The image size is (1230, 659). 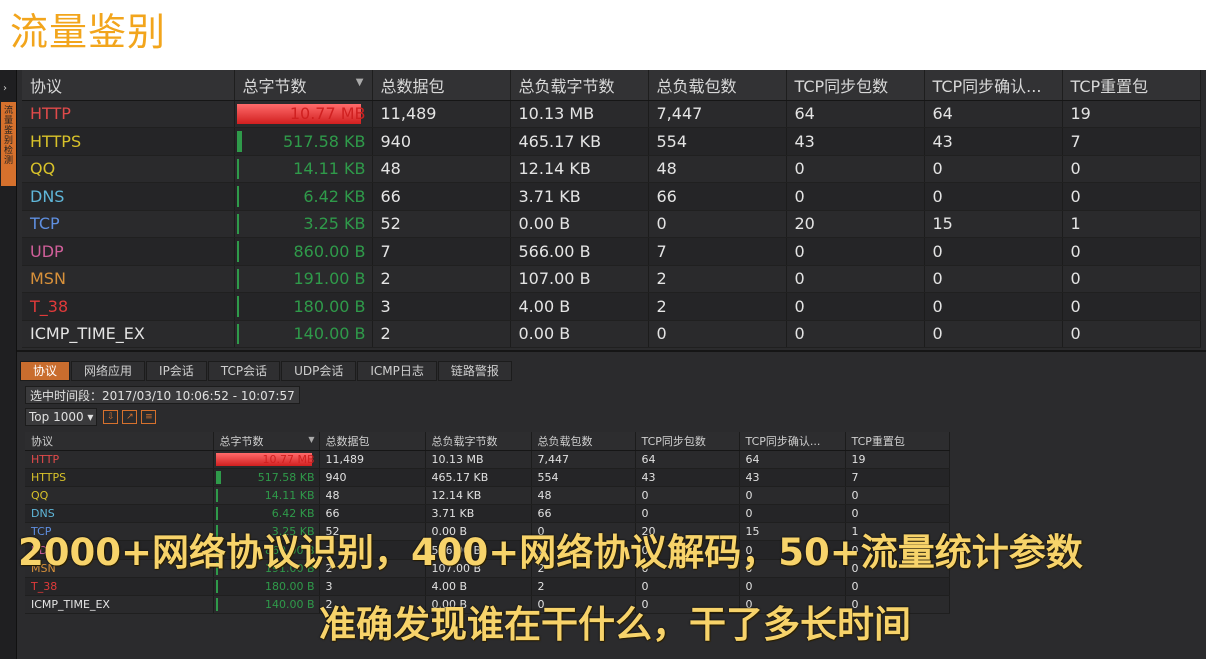 What do you see at coordinates (897, 514) in the screenshot?
I see `rst-cell: 0` at bounding box center [897, 514].